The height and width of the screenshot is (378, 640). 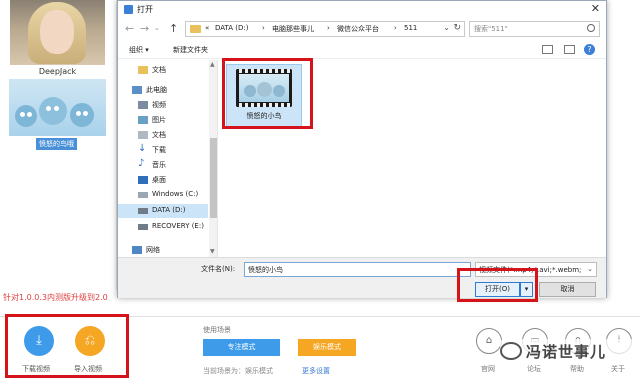 I want to click on search-icon, so click(x=591, y=28).